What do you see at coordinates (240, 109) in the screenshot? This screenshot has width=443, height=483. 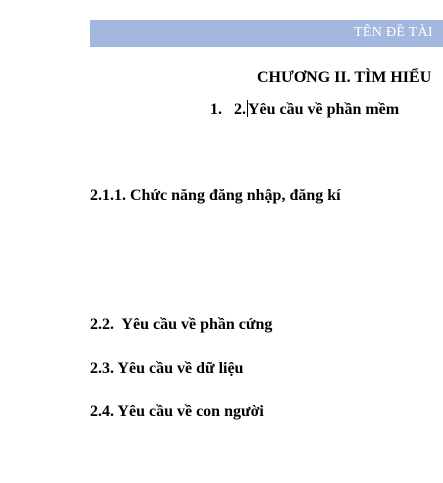 I see `list-item-prefix: 2.` at bounding box center [240, 109].